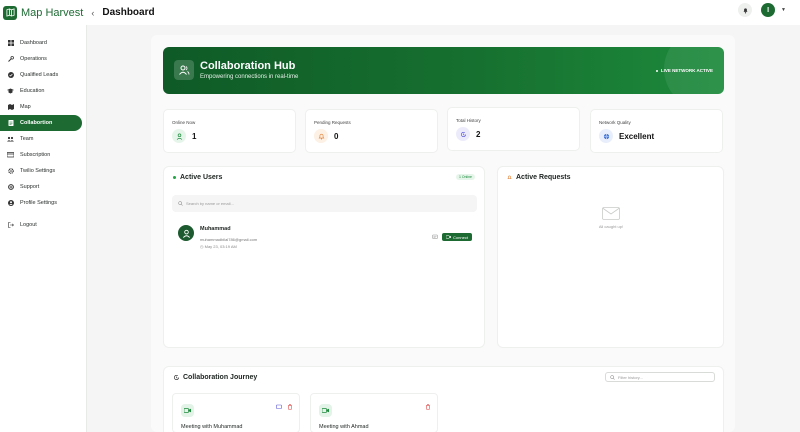  I want to click on map-logo-icon, so click(10, 12).